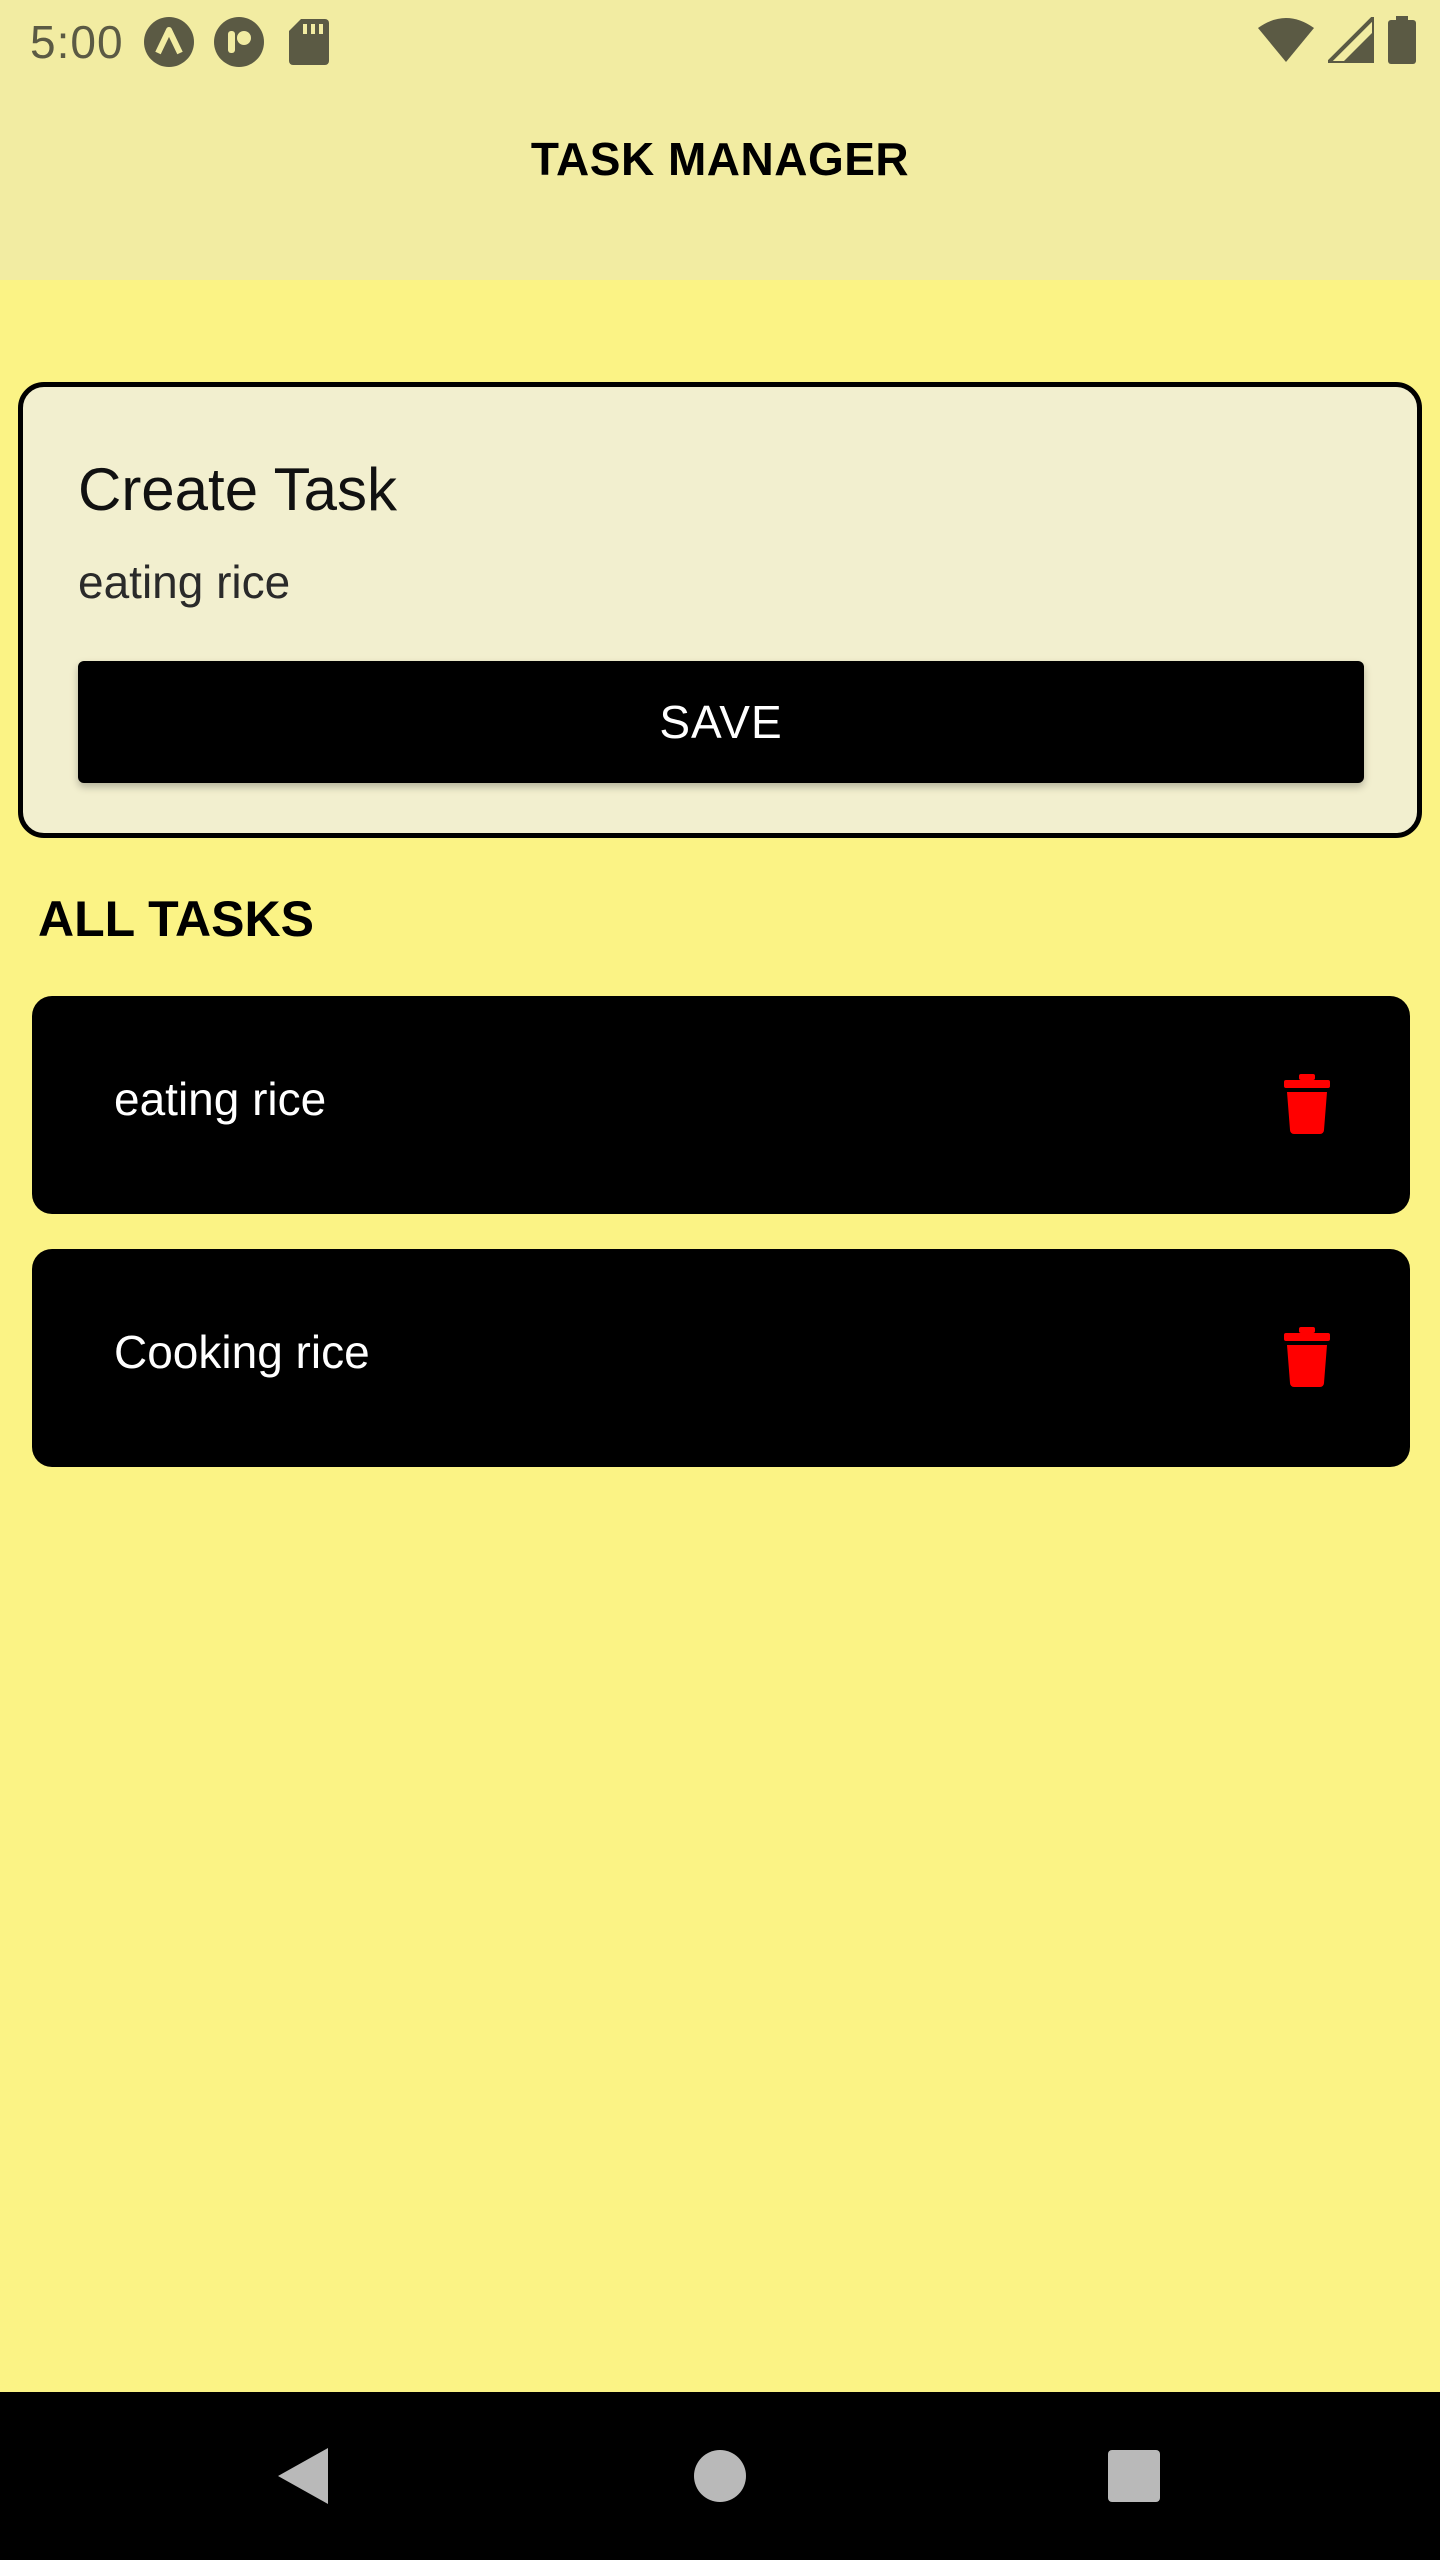 The height and width of the screenshot is (2560, 1440). Describe the element at coordinates (238, 489) in the screenshot. I see `create-task-title: Create Task` at that location.